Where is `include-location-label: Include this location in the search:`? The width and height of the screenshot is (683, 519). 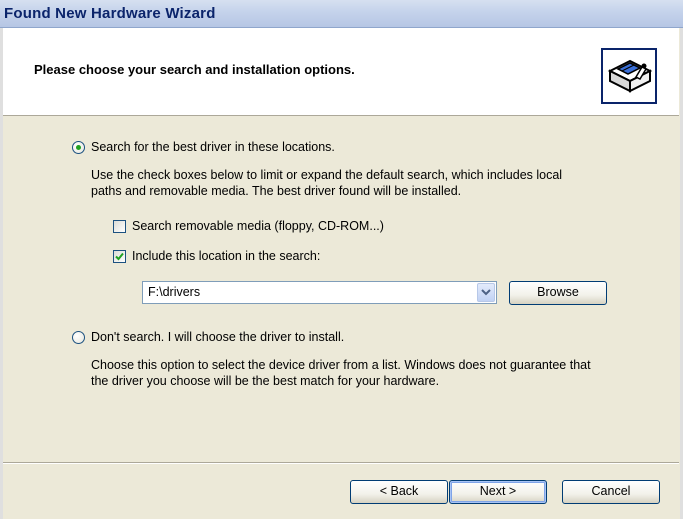
include-location-label: Include this location in the search: is located at coordinates (226, 256).